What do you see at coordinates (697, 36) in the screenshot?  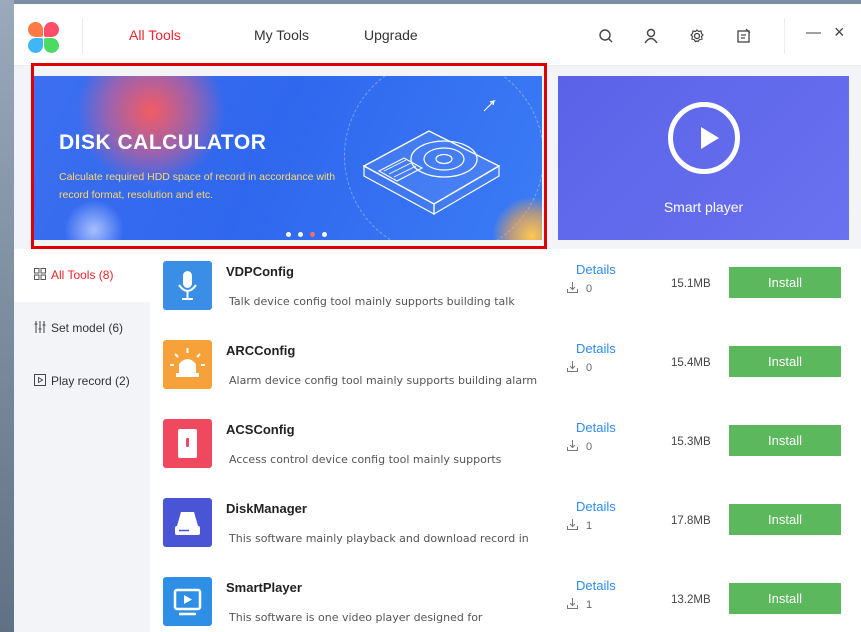 I see `gear-icon` at bounding box center [697, 36].